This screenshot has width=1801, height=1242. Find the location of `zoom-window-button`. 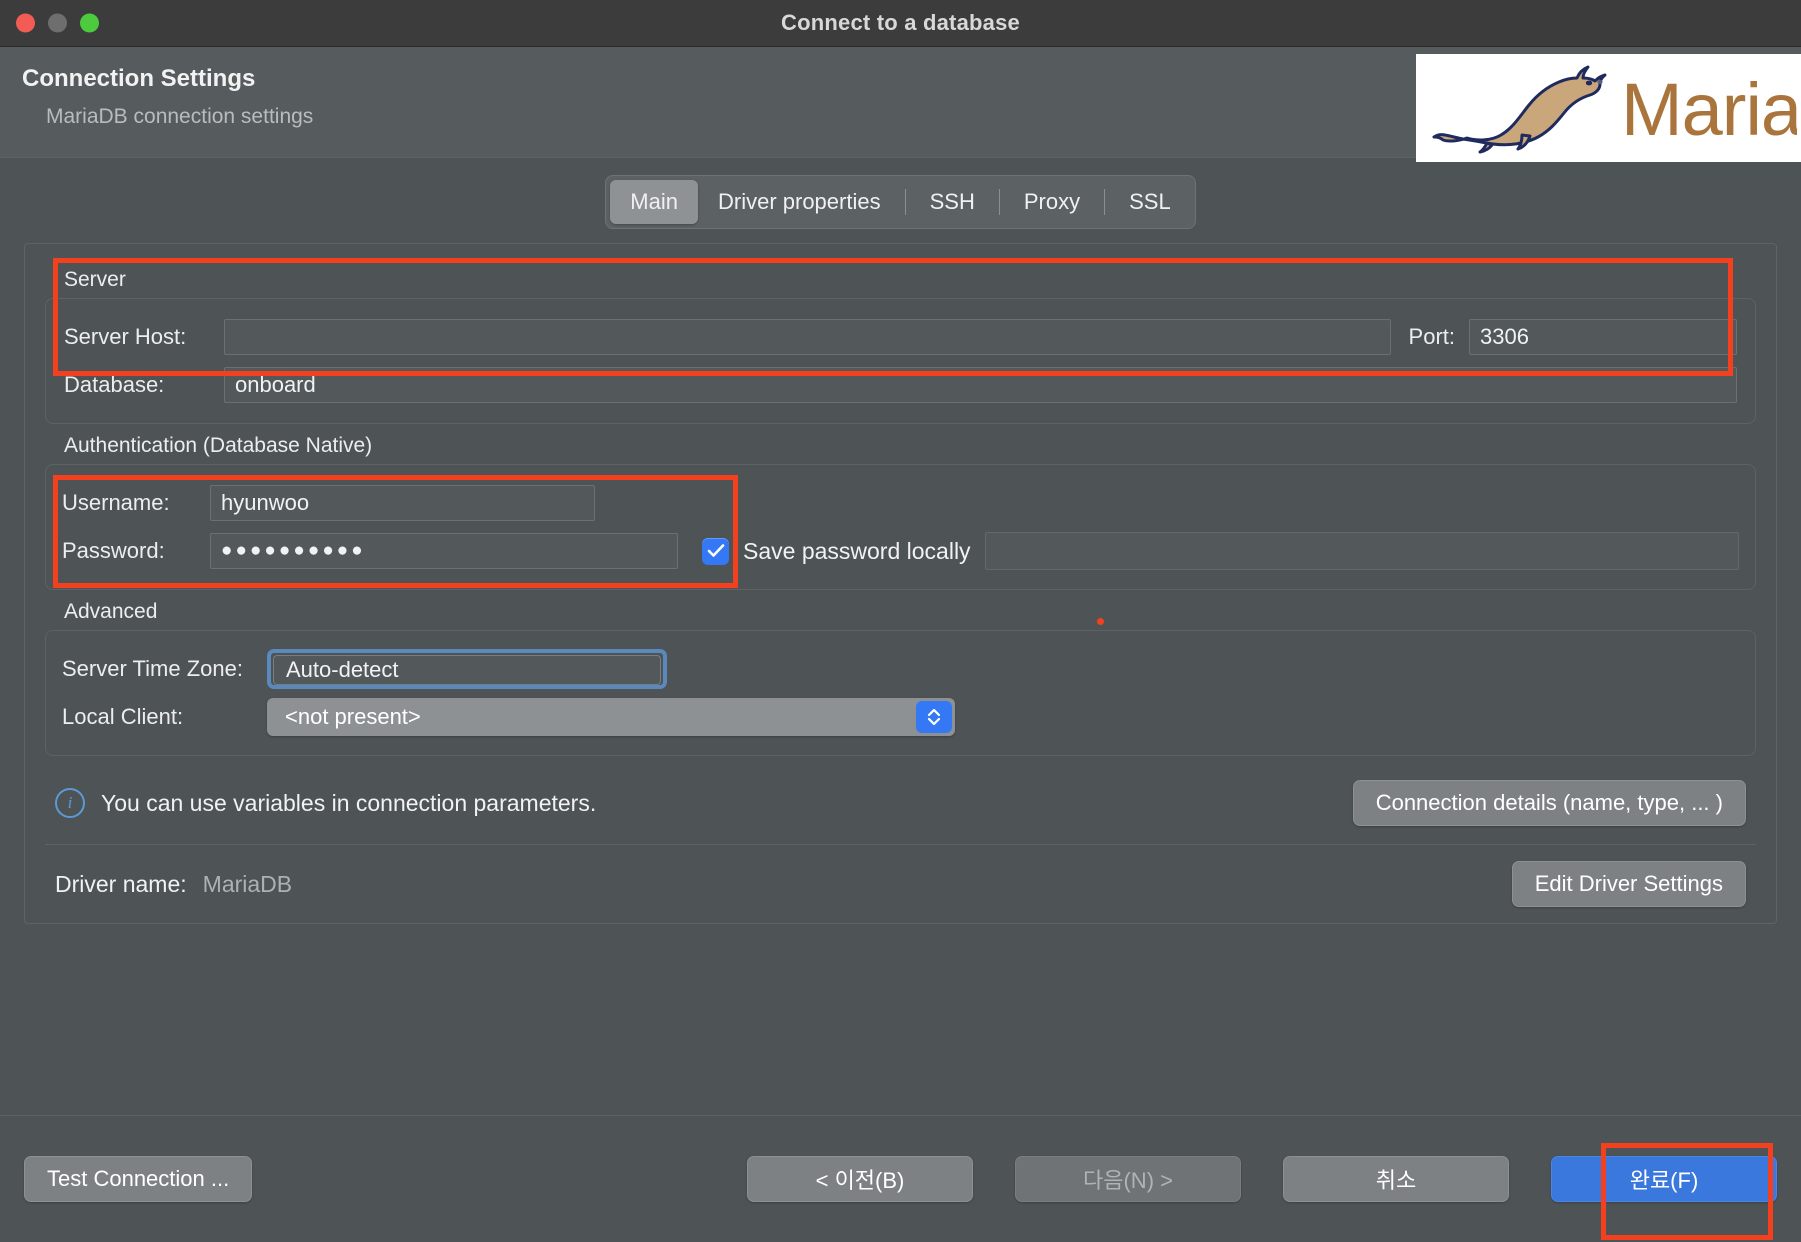

zoom-window-button is located at coordinates (89, 23).